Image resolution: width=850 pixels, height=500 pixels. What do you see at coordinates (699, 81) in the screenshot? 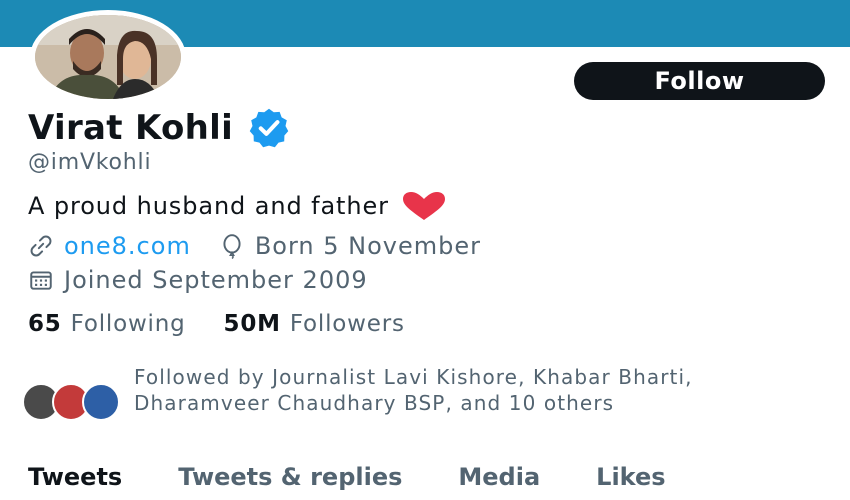
I see `follow-button: Follow` at bounding box center [699, 81].